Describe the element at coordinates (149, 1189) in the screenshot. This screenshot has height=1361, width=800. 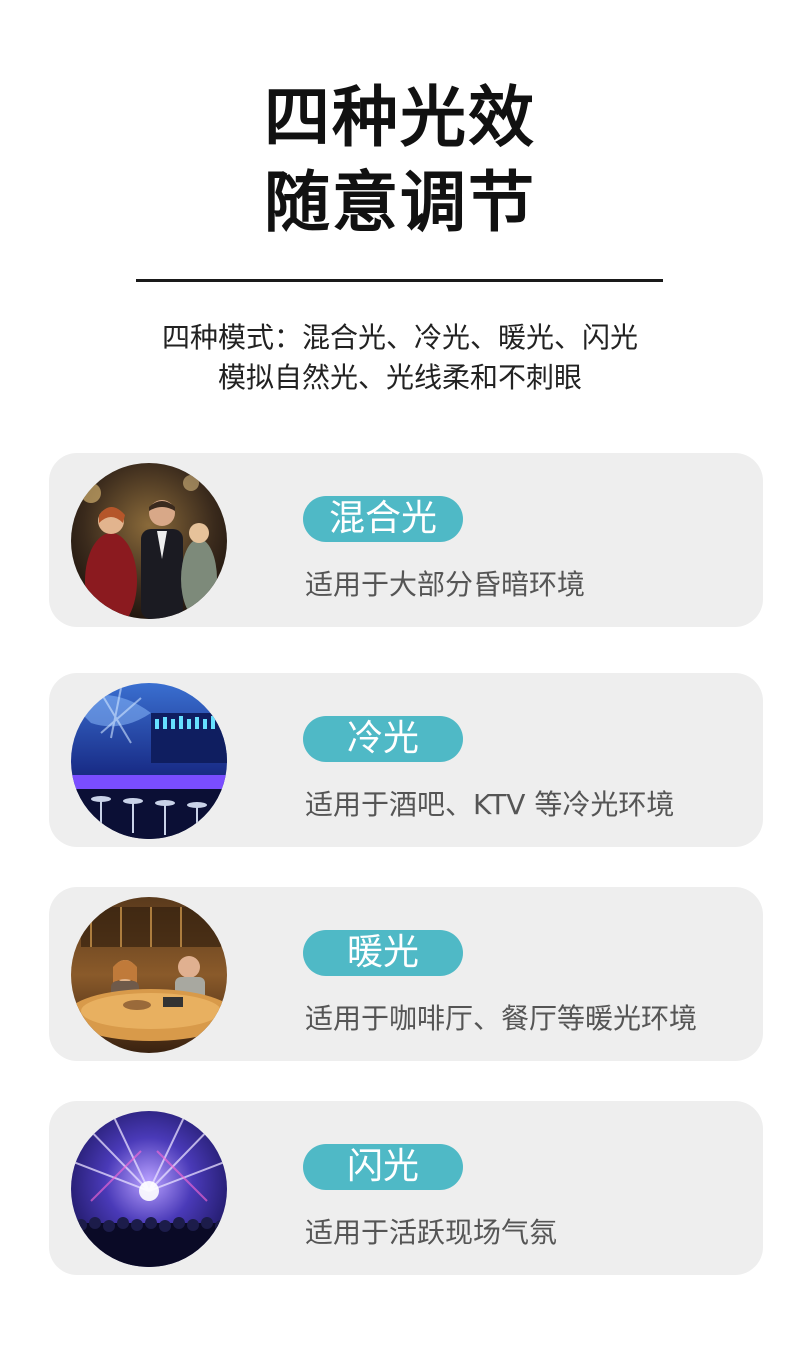
I see `concert-stage-photo` at that location.